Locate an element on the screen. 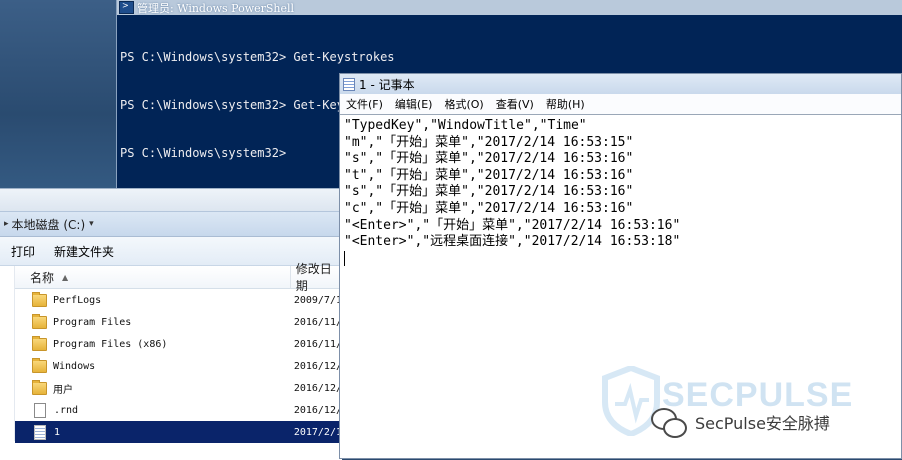  column-header-row: 名称 ▲ 修改日期 is located at coordinates (178, 277).